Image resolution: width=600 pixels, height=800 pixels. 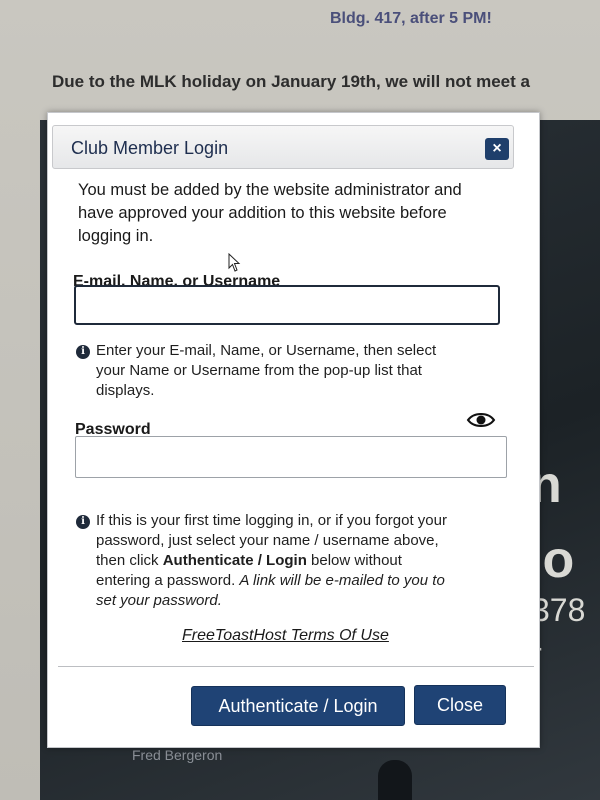 I want to click on password-help-line-5: set your password., so click(x=159, y=600).